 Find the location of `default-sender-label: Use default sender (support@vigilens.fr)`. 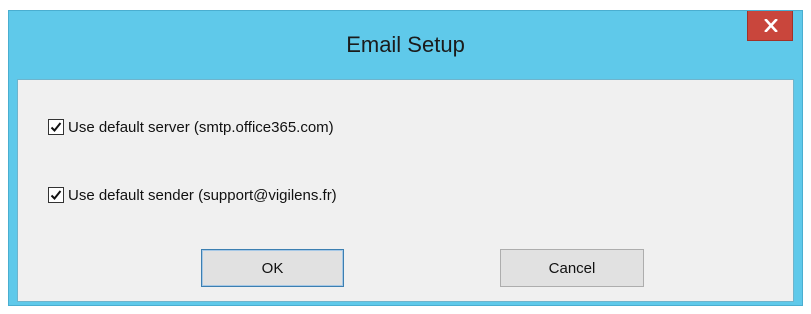

default-sender-label: Use default sender (support@vigilens.fr) is located at coordinates (202, 195).